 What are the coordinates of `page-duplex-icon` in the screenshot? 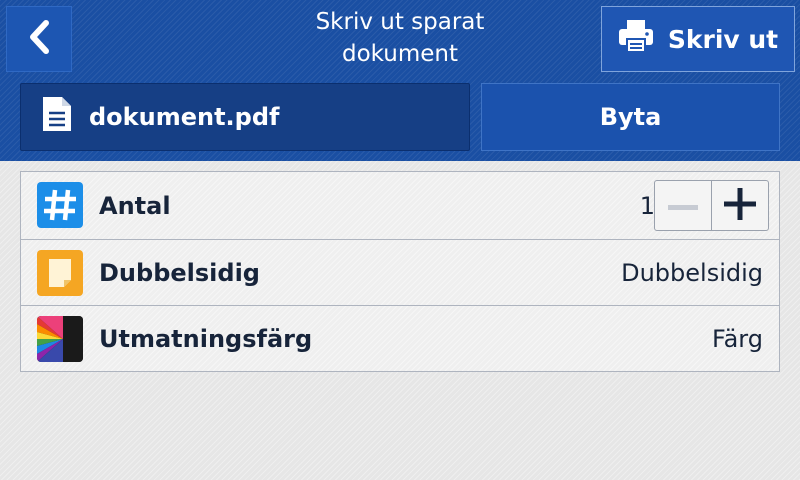 It's located at (60, 273).